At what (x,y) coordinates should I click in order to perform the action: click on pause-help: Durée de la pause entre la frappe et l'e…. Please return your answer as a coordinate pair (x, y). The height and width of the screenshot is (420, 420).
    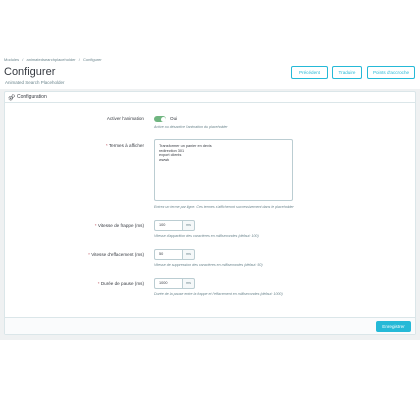
    Looking at the image, I should click on (218, 294).